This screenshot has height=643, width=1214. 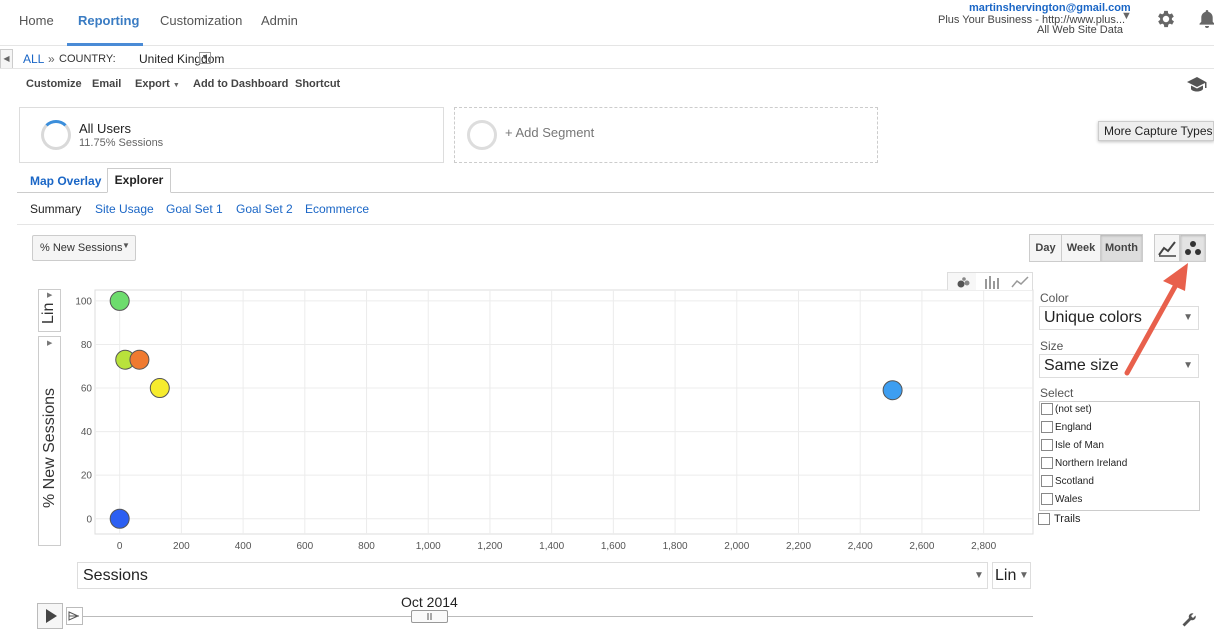 What do you see at coordinates (675, 546) in the screenshot?
I see `x-tick-label: 1,800` at bounding box center [675, 546].